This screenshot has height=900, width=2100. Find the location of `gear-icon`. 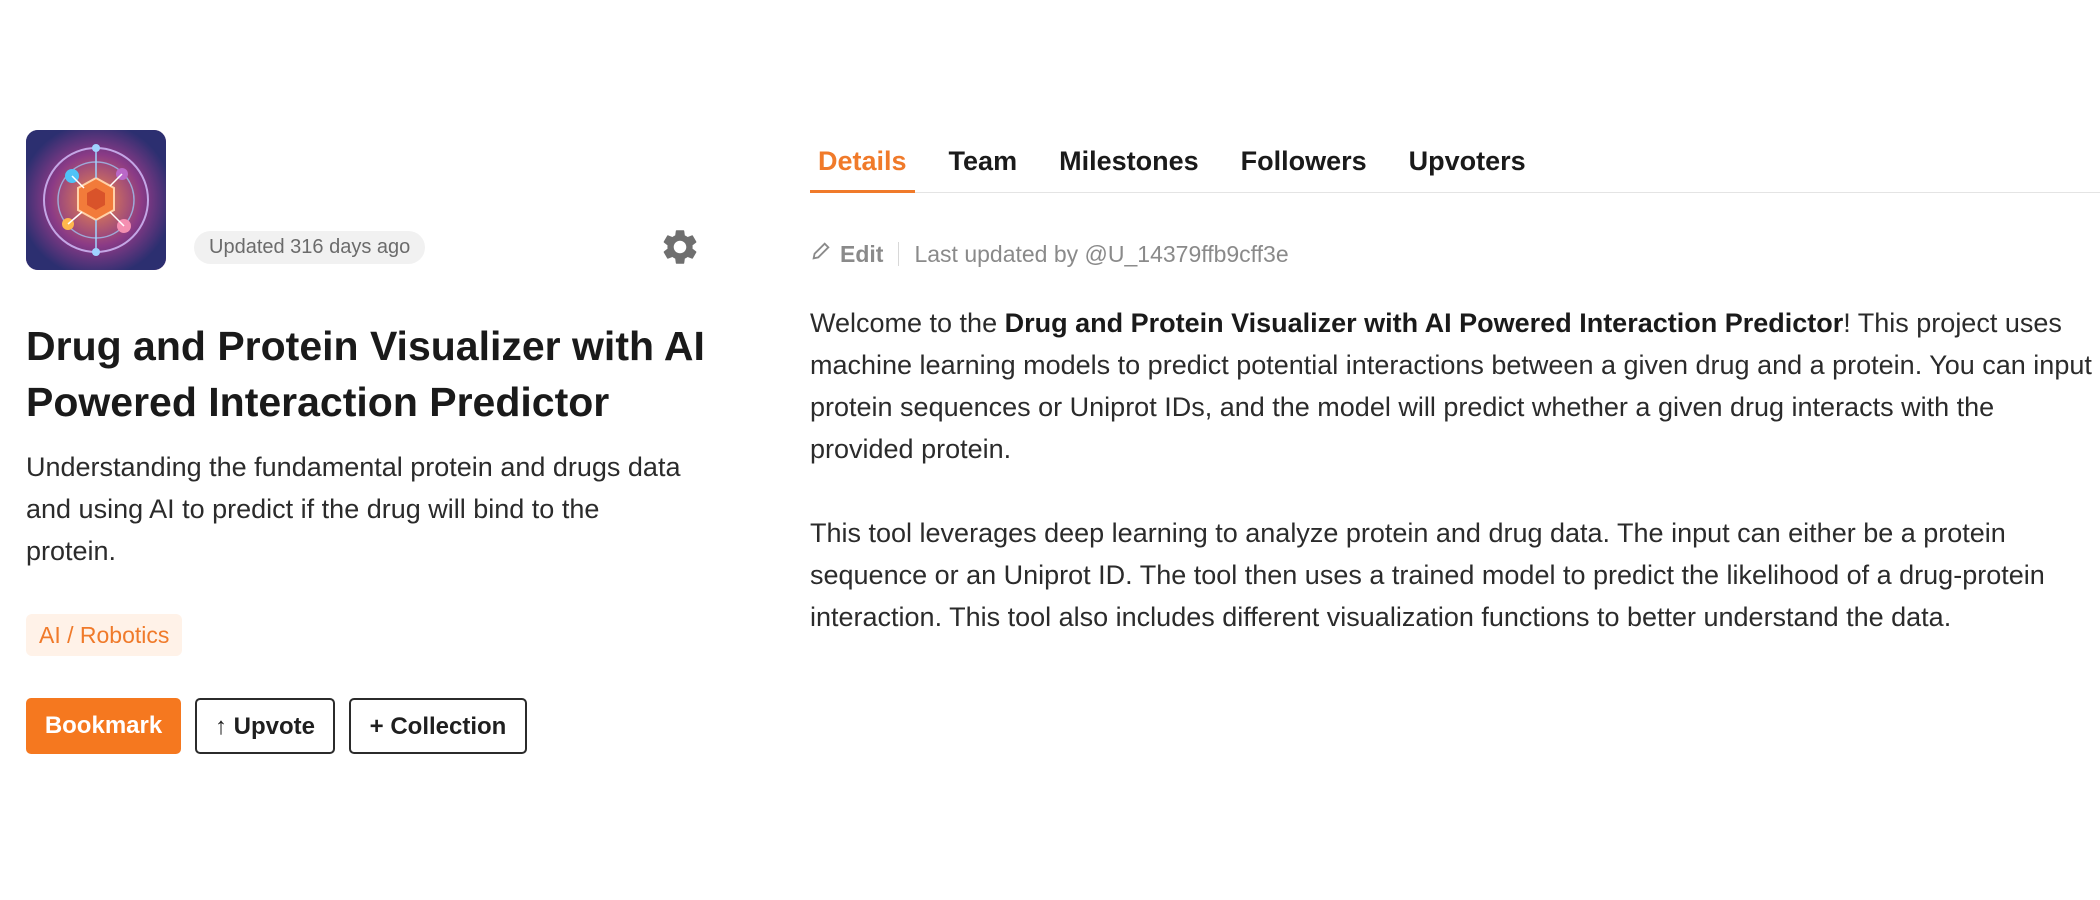

gear-icon is located at coordinates (680, 247).